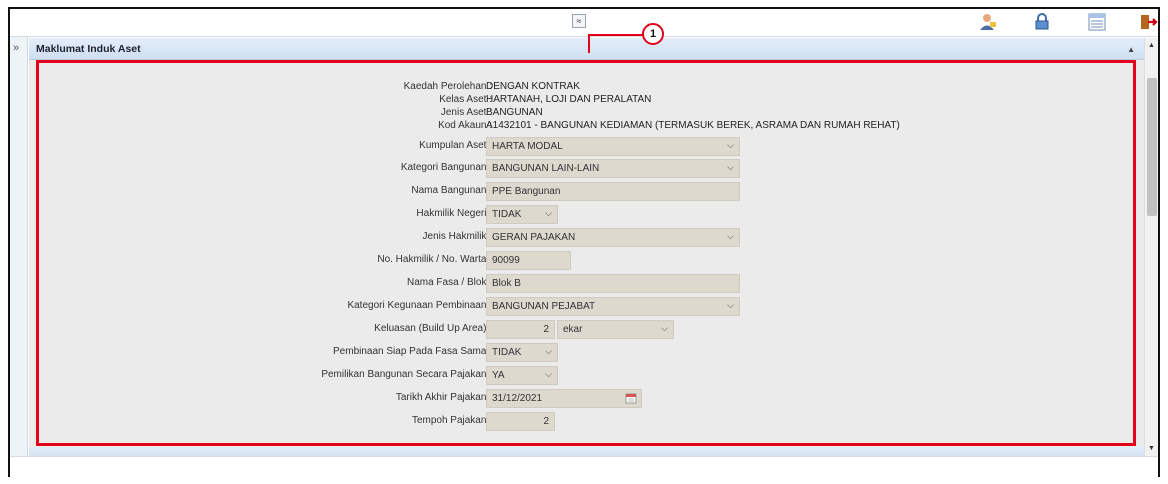  I want to click on list-view-icon, so click(1097, 22).